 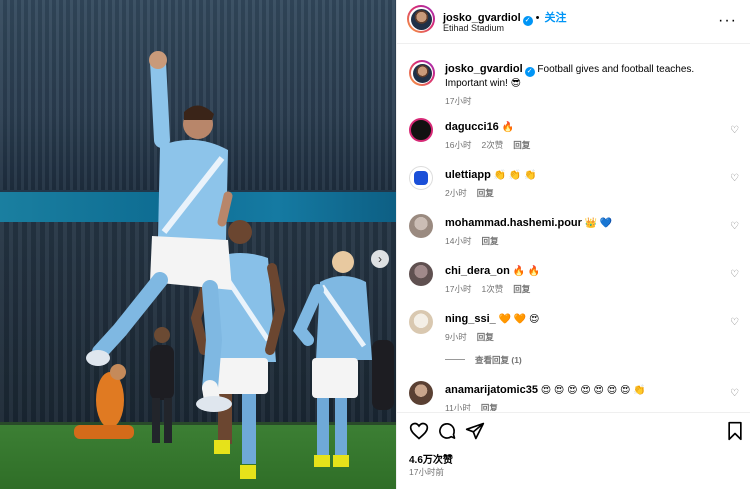 I want to click on comment-meta: 14小时 回复, so click(x=585, y=241).